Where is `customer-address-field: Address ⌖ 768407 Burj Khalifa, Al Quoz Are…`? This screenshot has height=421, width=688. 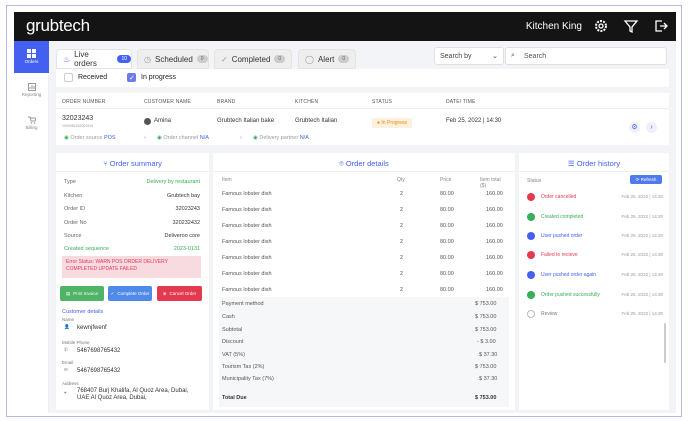
customer-address-field: Address ⌖ 768407 Burj Khalifa, Al Quoz Are… is located at coordinates (132, 394).